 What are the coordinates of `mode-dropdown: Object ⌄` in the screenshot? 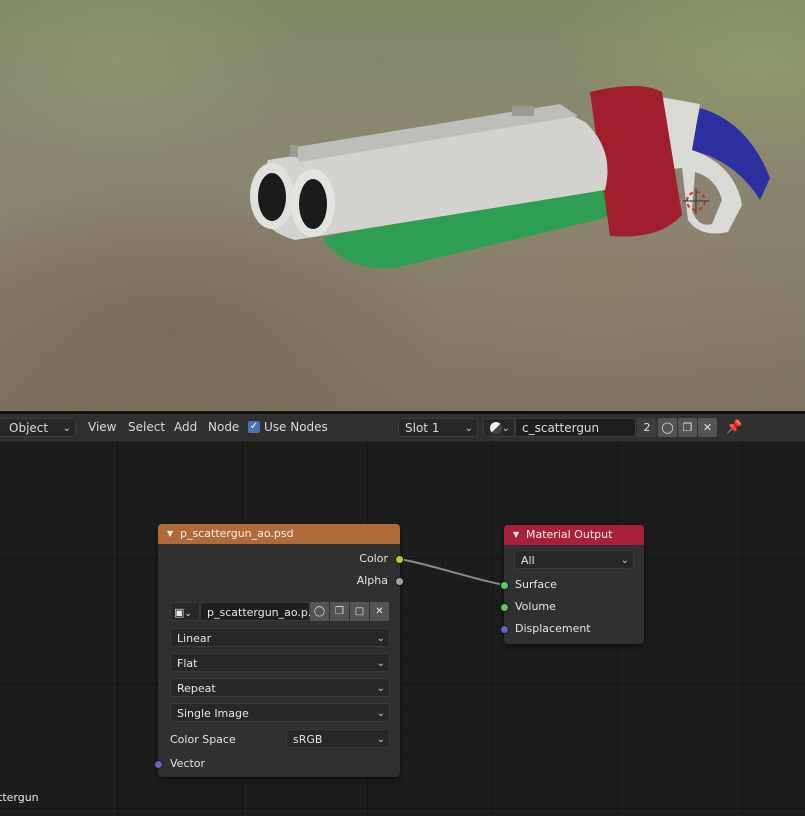 It's located at (38, 427).